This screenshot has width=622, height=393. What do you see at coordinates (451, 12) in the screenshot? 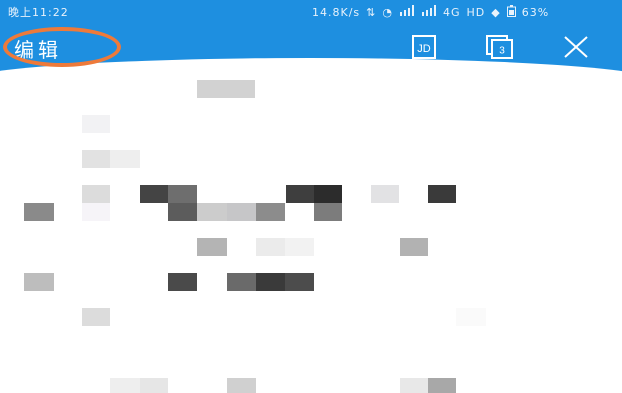
I see `network-type: 4G` at bounding box center [451, 12].